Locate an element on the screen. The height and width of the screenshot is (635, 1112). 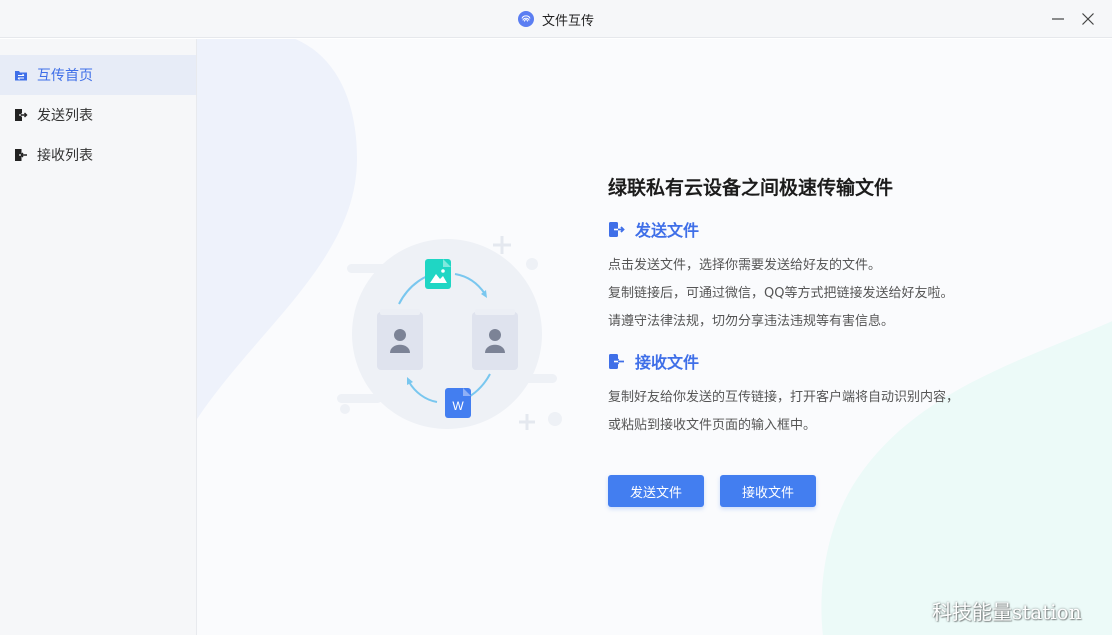
transfer-illustration: W is located at coordinates (449, 333).